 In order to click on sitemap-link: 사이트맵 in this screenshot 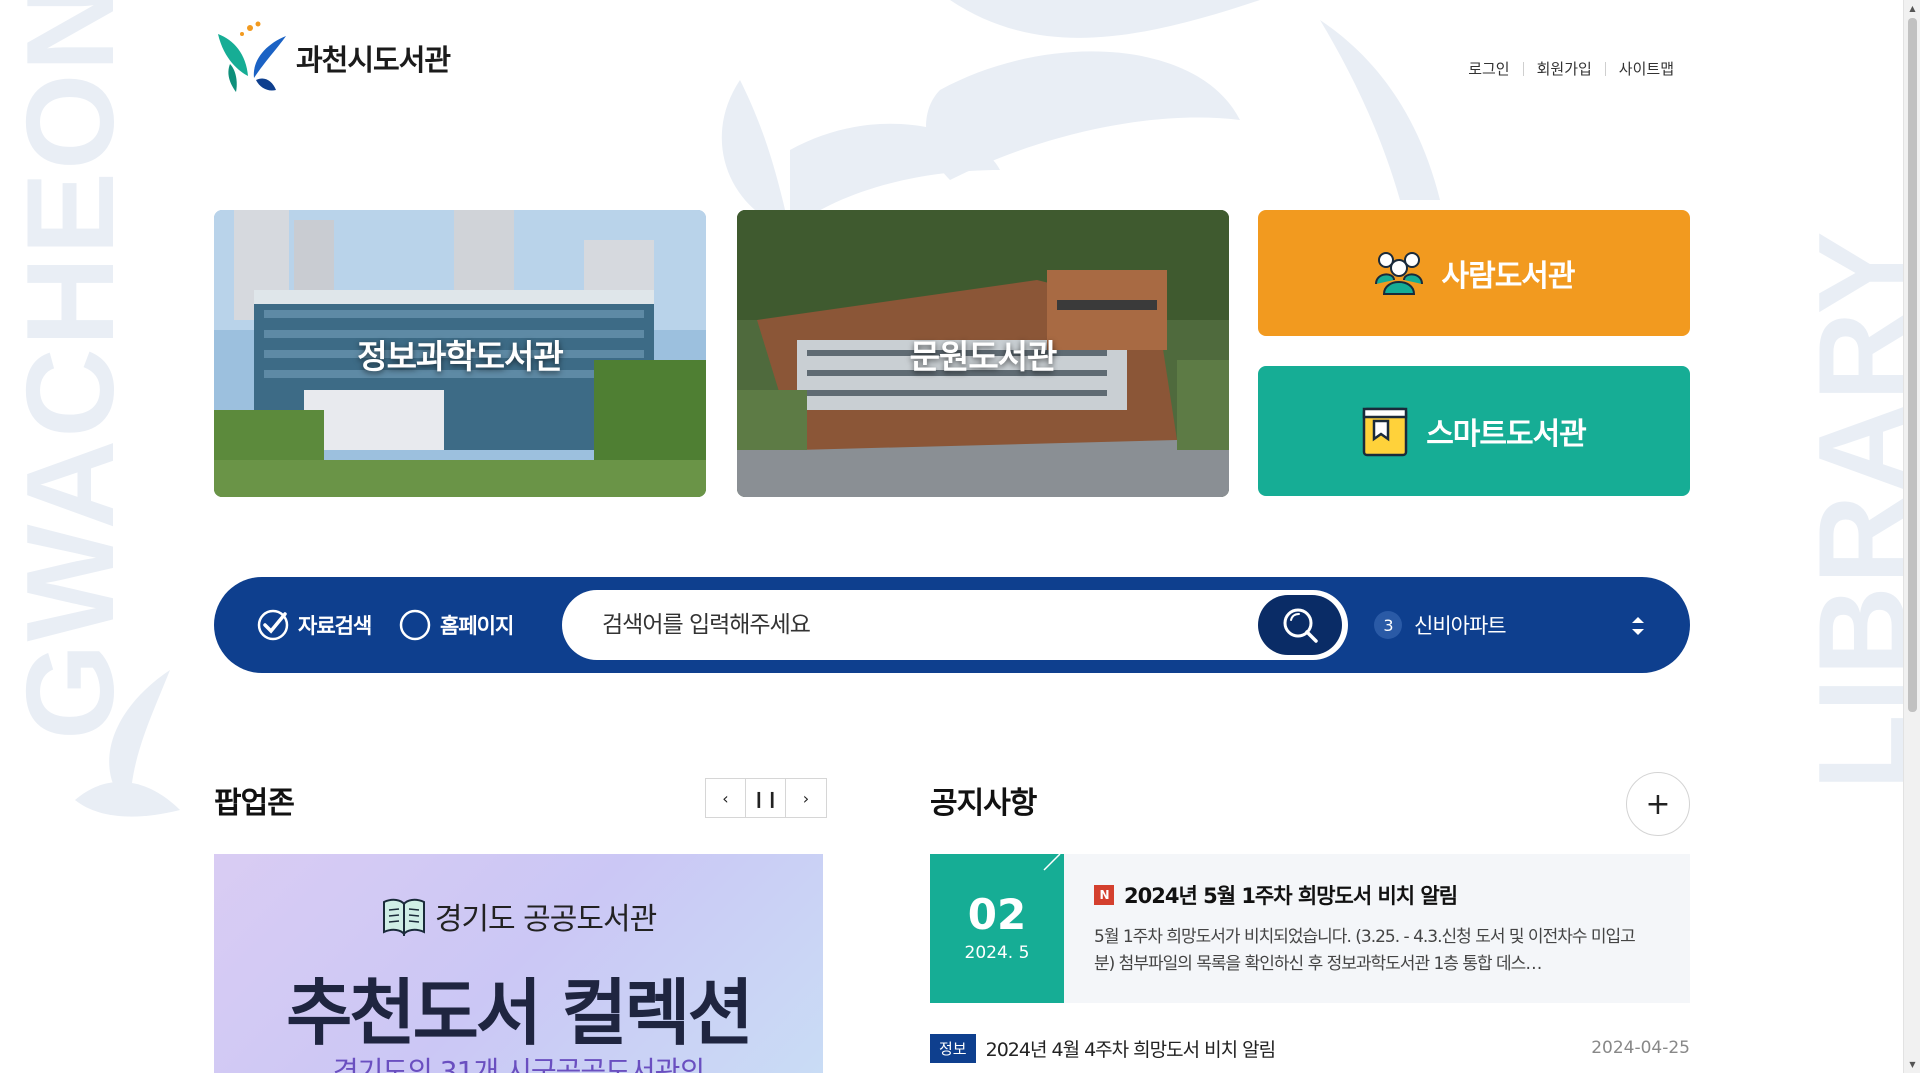, I will do `click(1646, 68)`.